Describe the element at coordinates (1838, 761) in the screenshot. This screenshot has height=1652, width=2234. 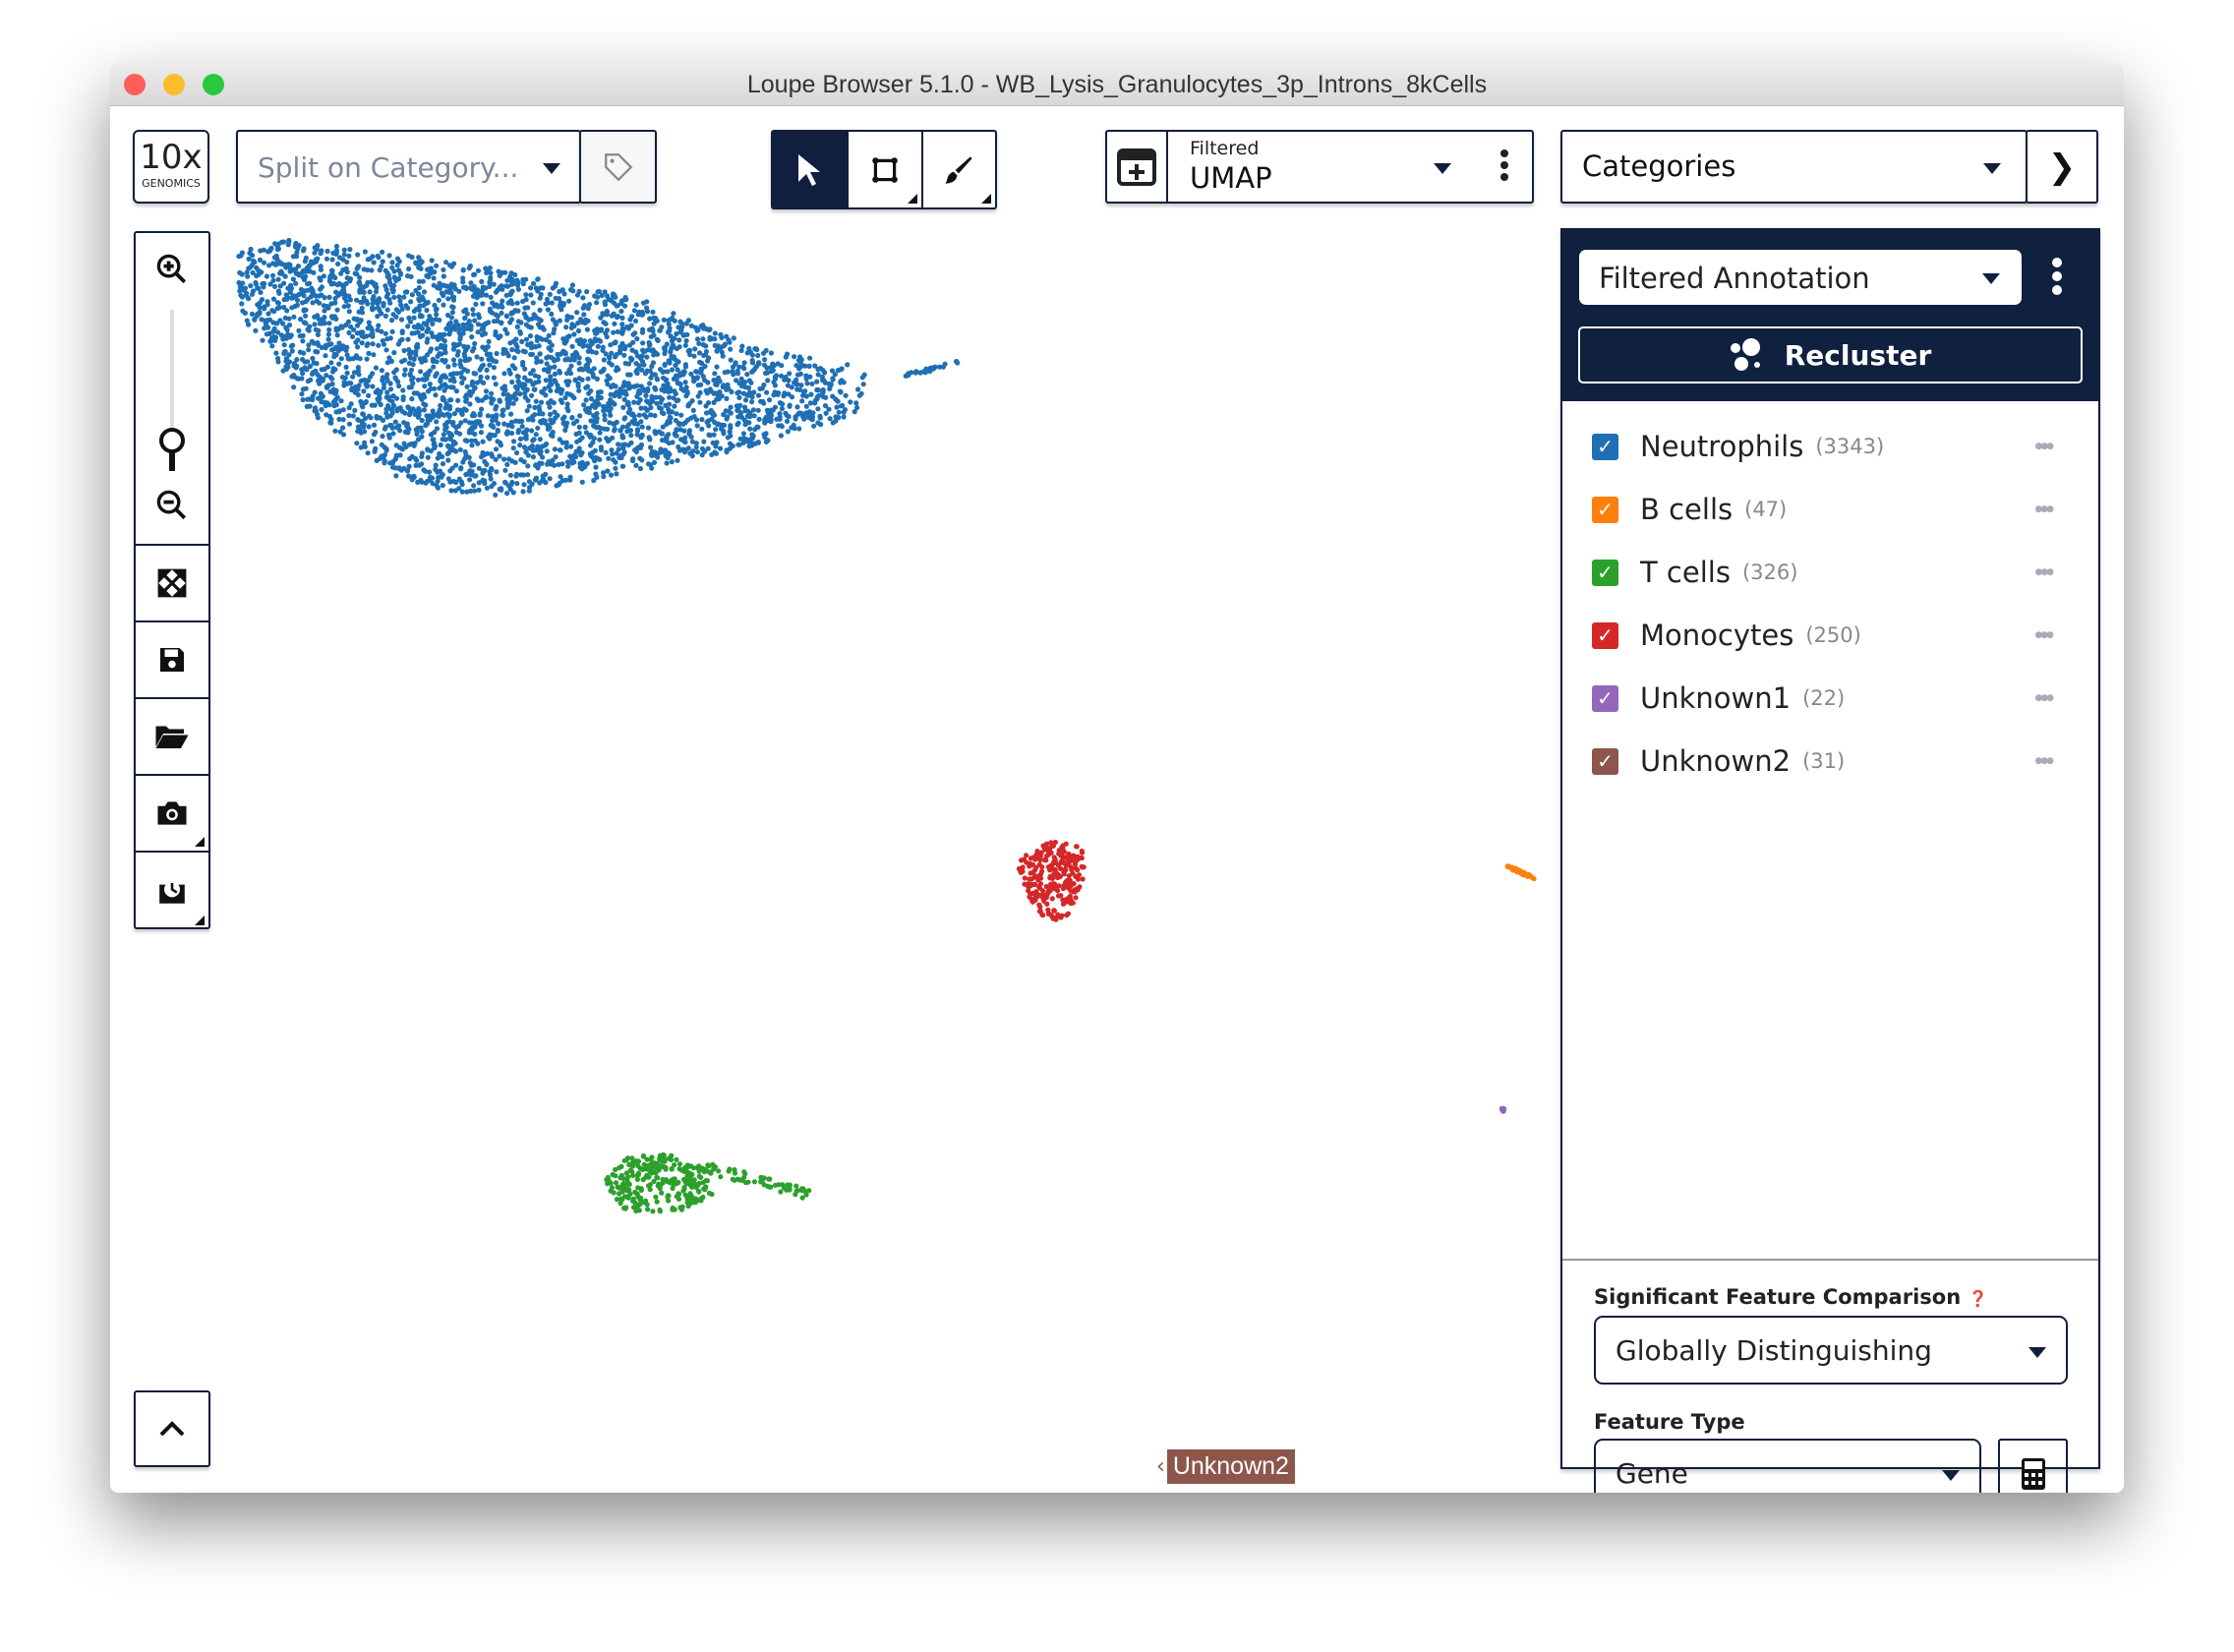
I see `cluster-item: ✓ Unknown2 (31) ●●●` at that location.